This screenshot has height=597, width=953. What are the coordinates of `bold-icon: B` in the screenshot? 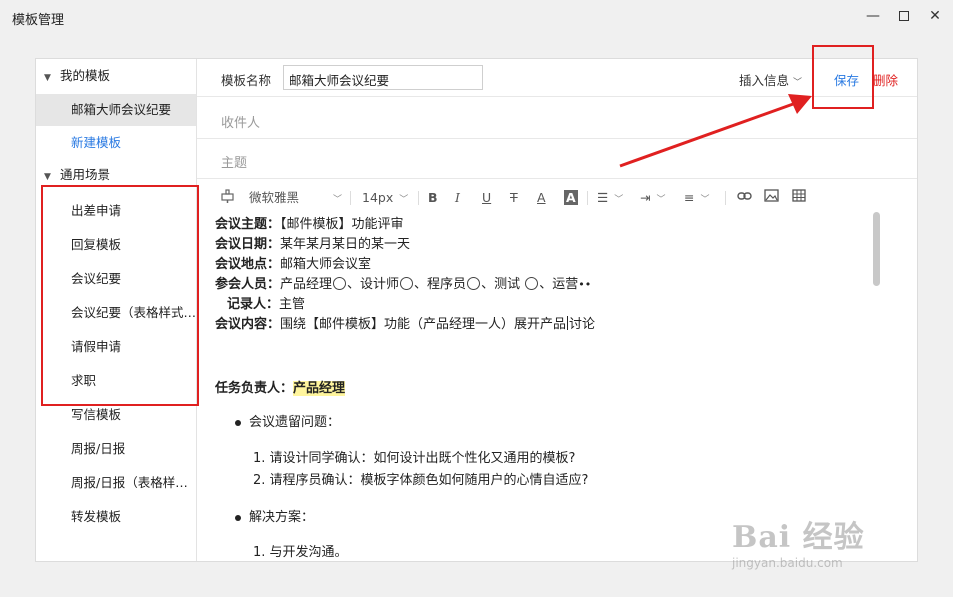 It's located at (433, 198).